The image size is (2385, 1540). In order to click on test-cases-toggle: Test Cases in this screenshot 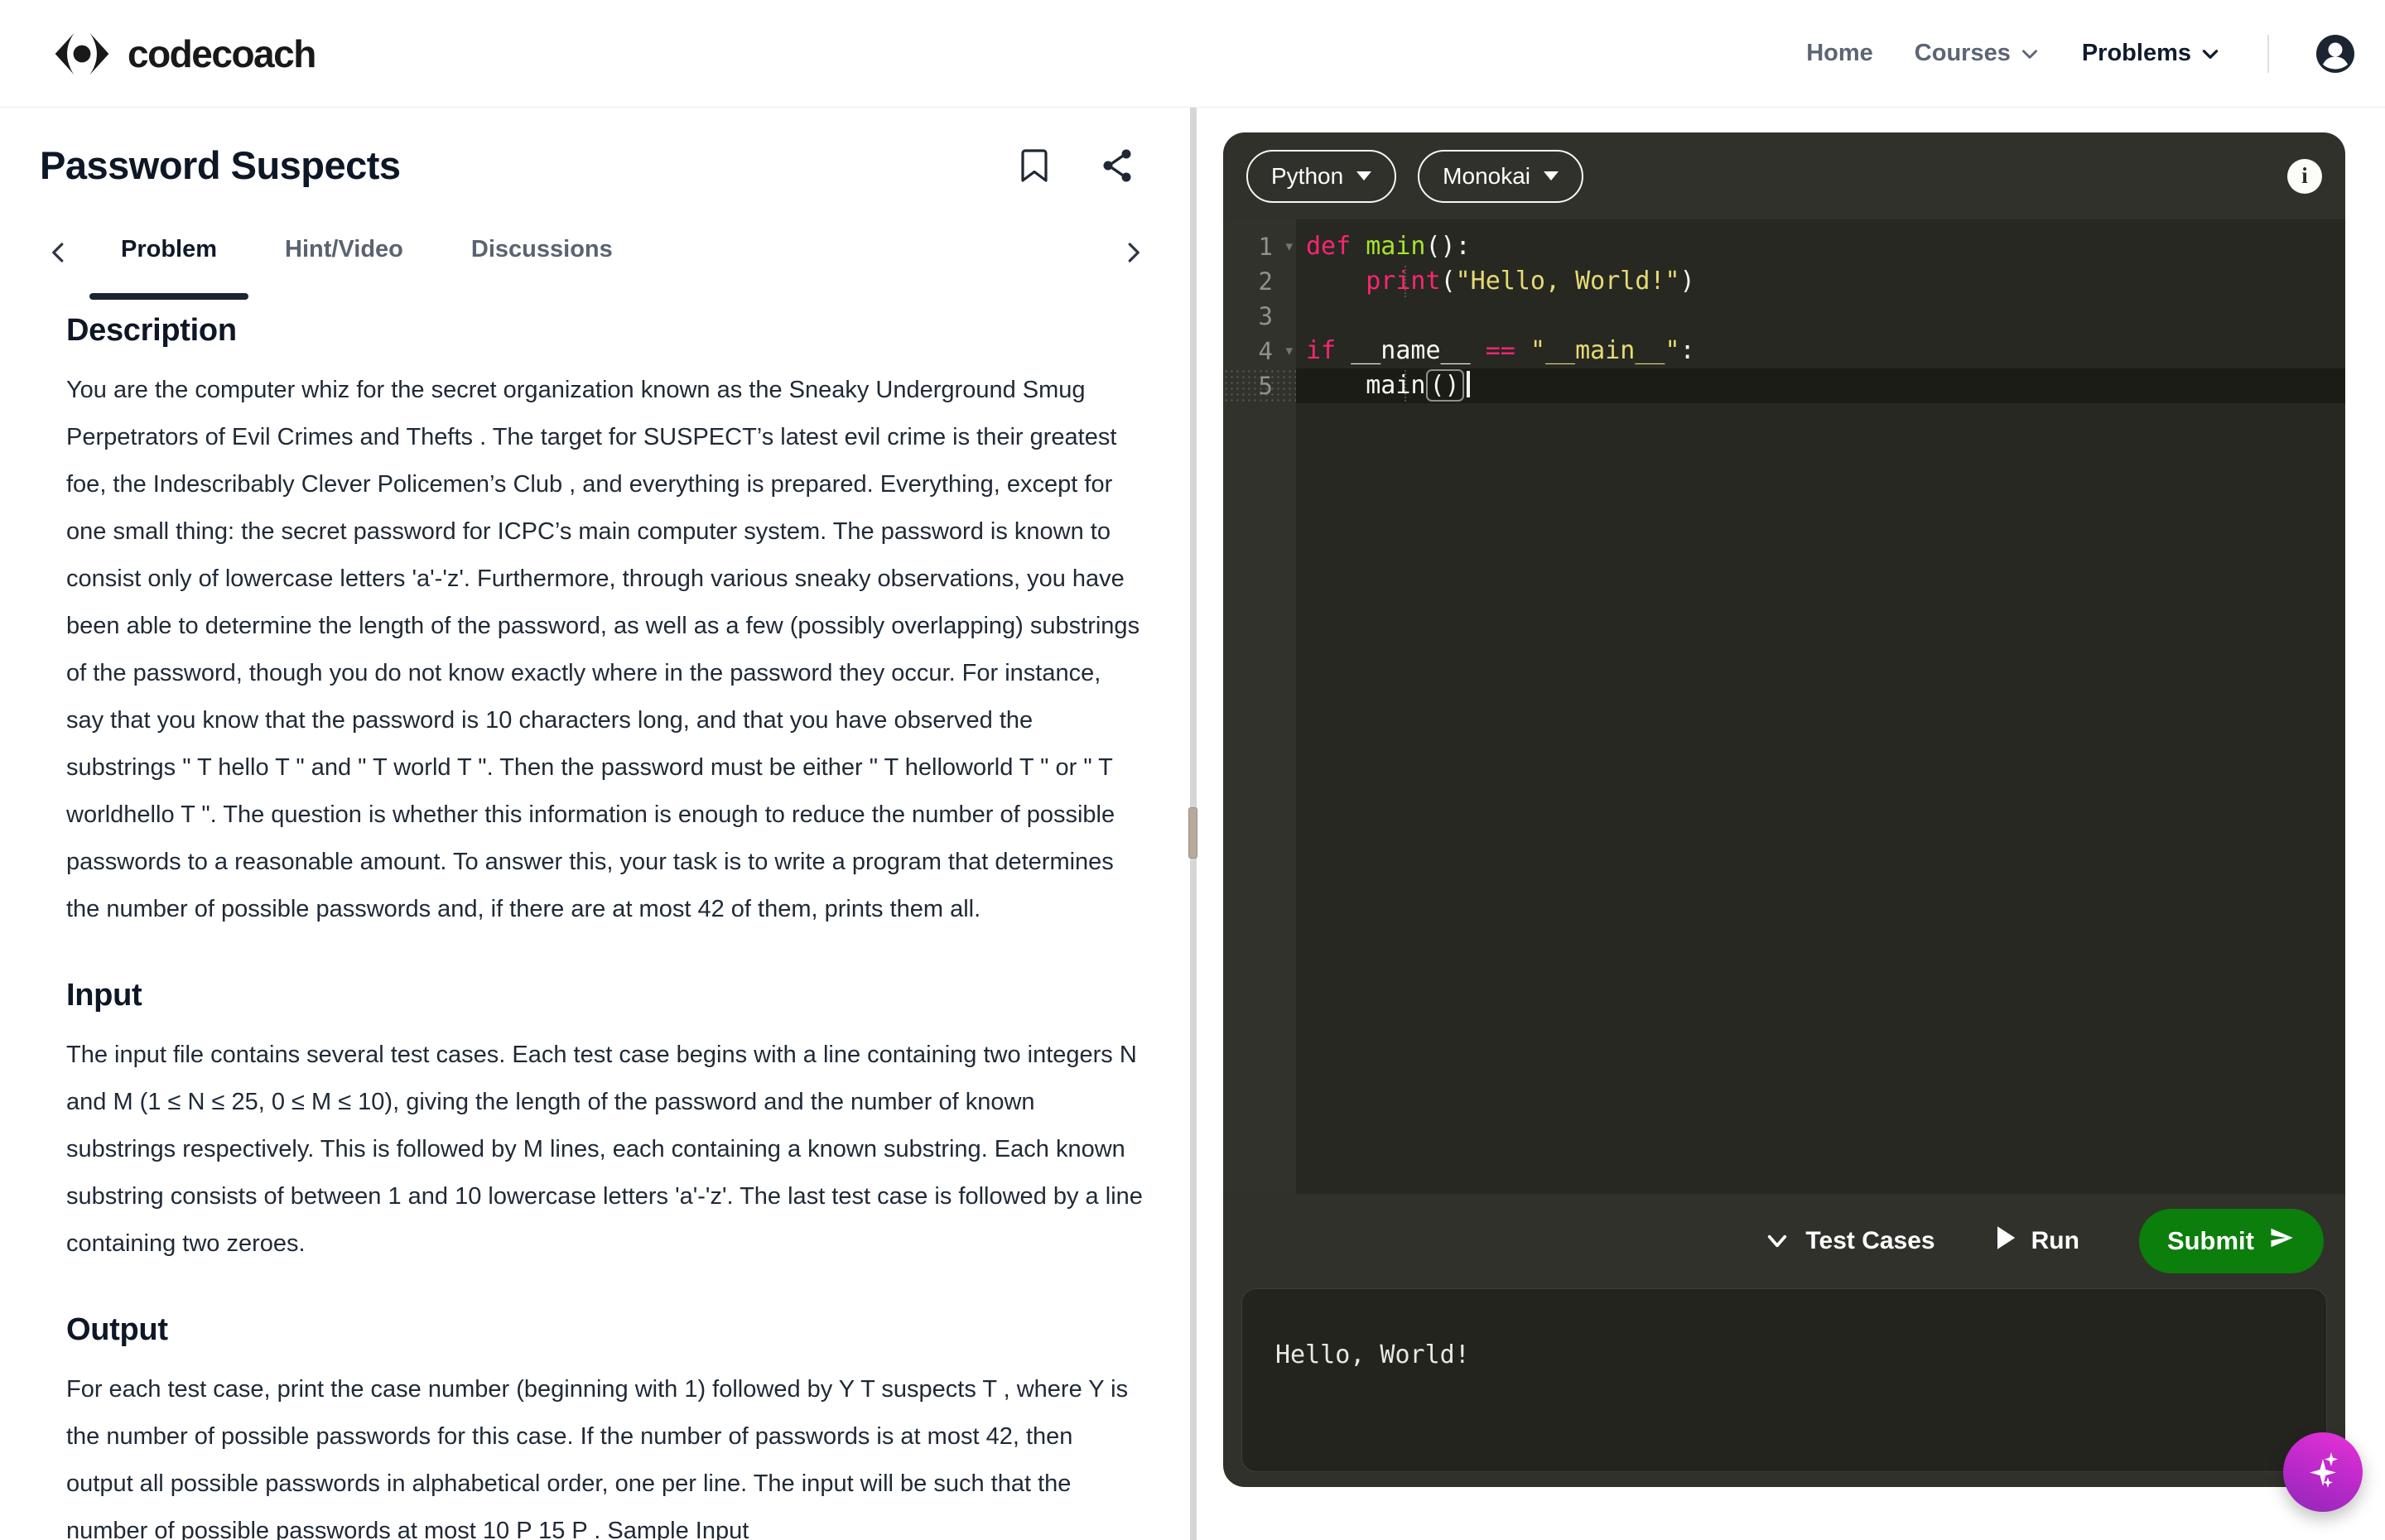, I will do `click(1849, 1241)`.